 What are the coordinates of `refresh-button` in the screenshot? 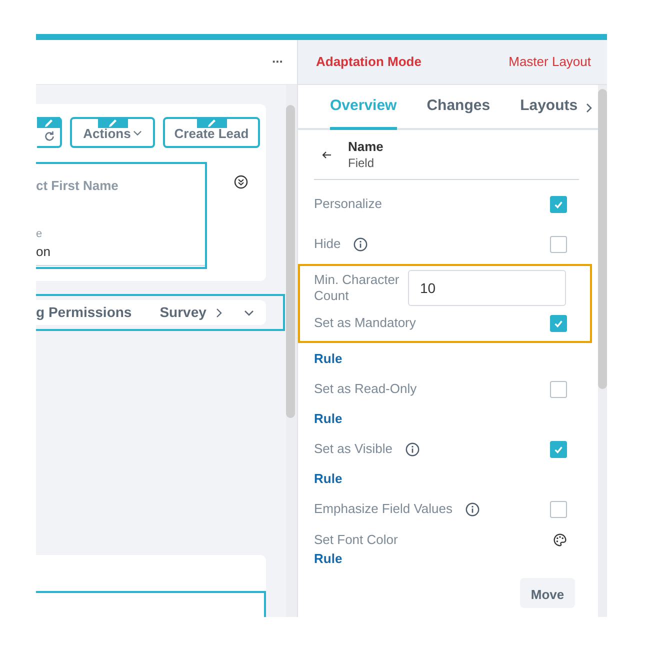 It's located at (49, 132).